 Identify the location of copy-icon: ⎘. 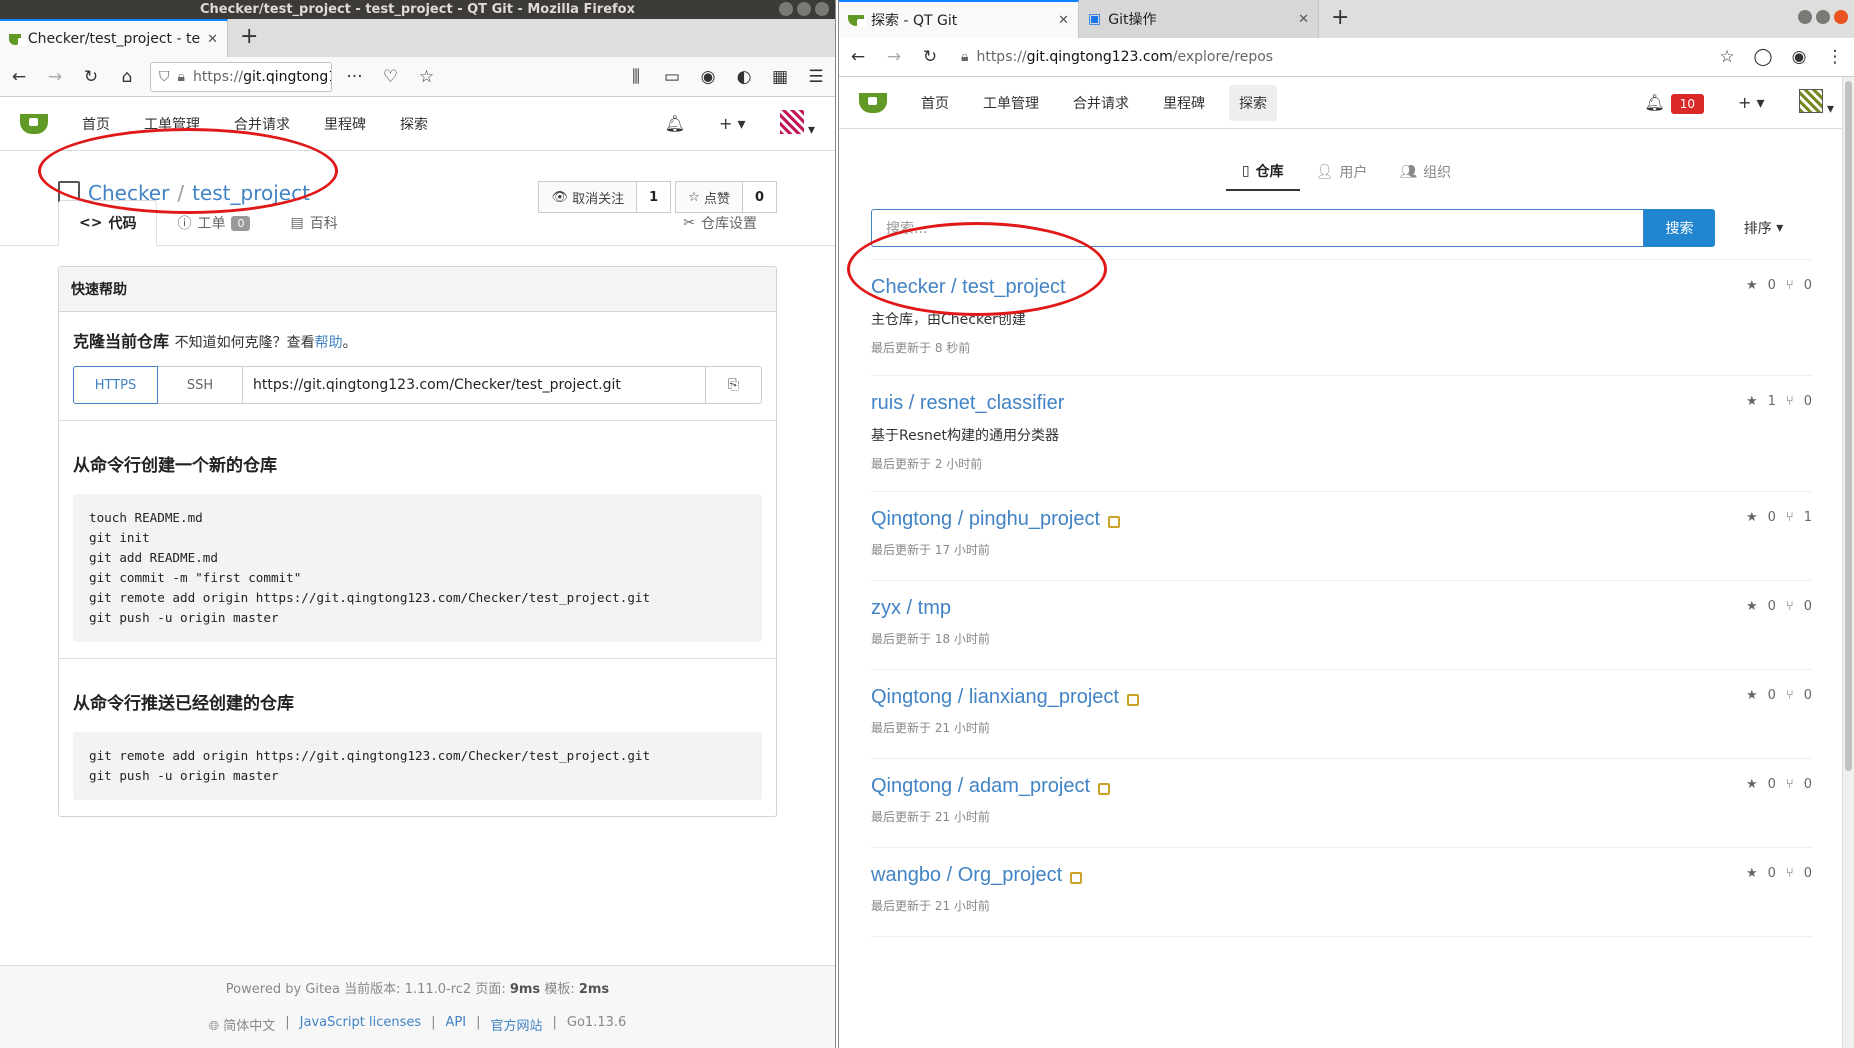
(733, 385).